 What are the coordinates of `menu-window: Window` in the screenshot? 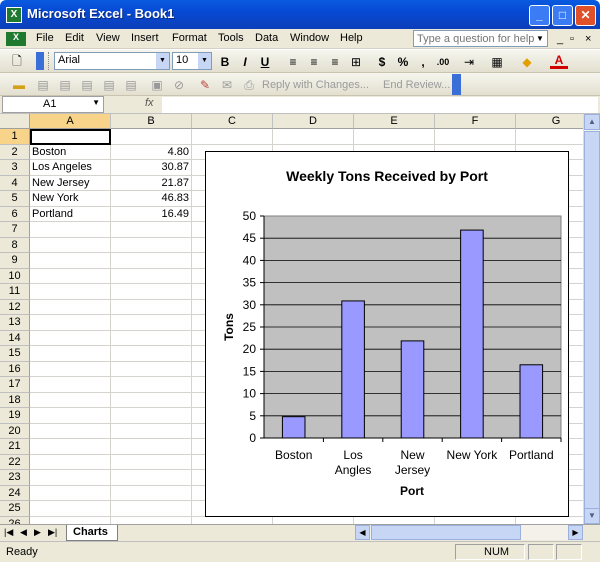 It's located at (309, 38).